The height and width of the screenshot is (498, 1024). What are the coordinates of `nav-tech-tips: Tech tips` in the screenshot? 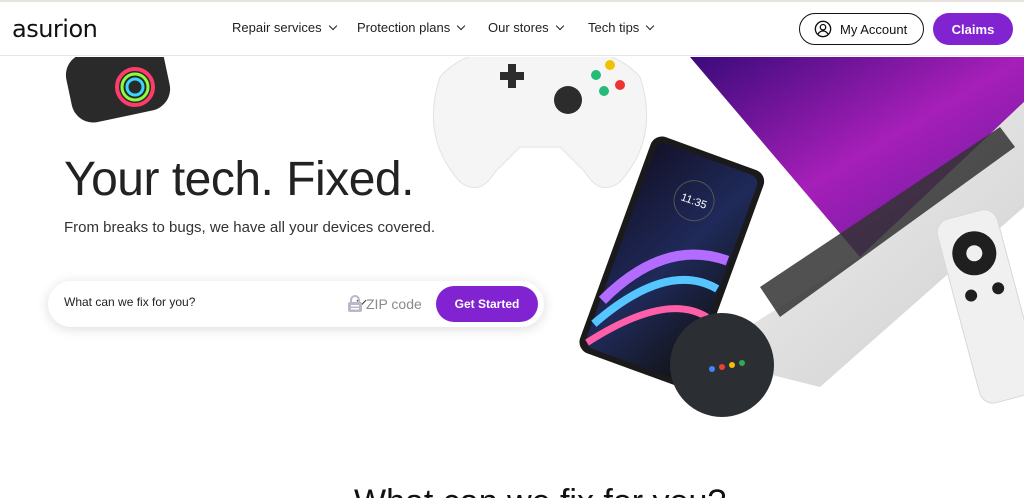 It's located at (621, 27).